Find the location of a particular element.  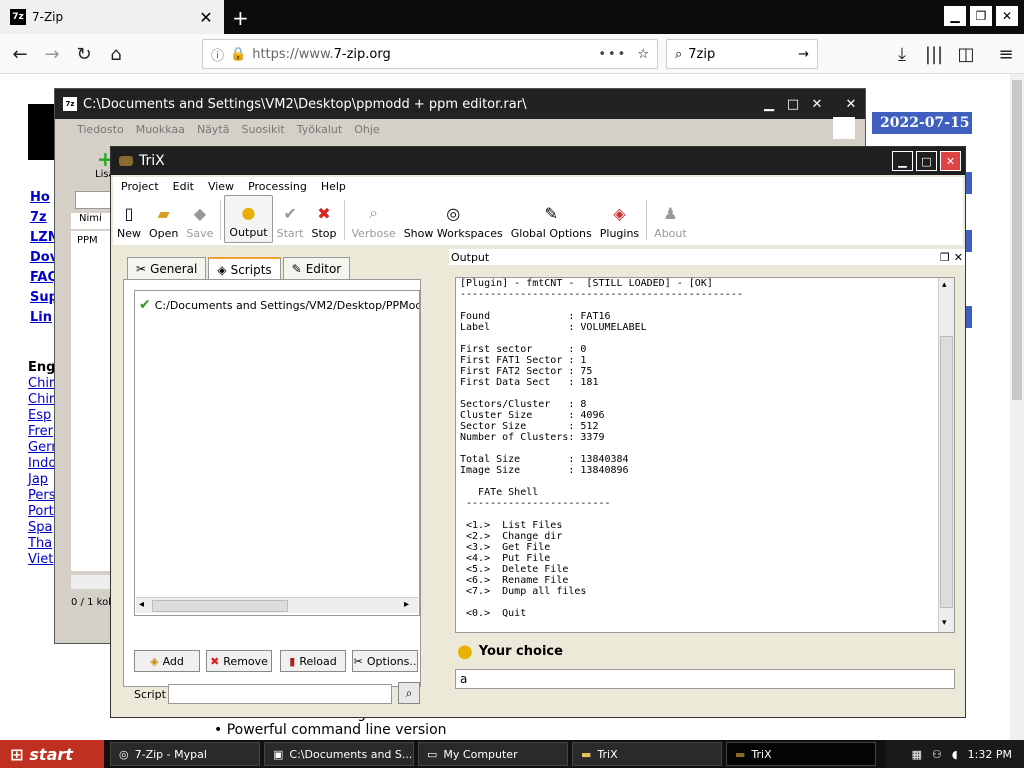

menu-item: Näytä is located at coordinates (213, 129).